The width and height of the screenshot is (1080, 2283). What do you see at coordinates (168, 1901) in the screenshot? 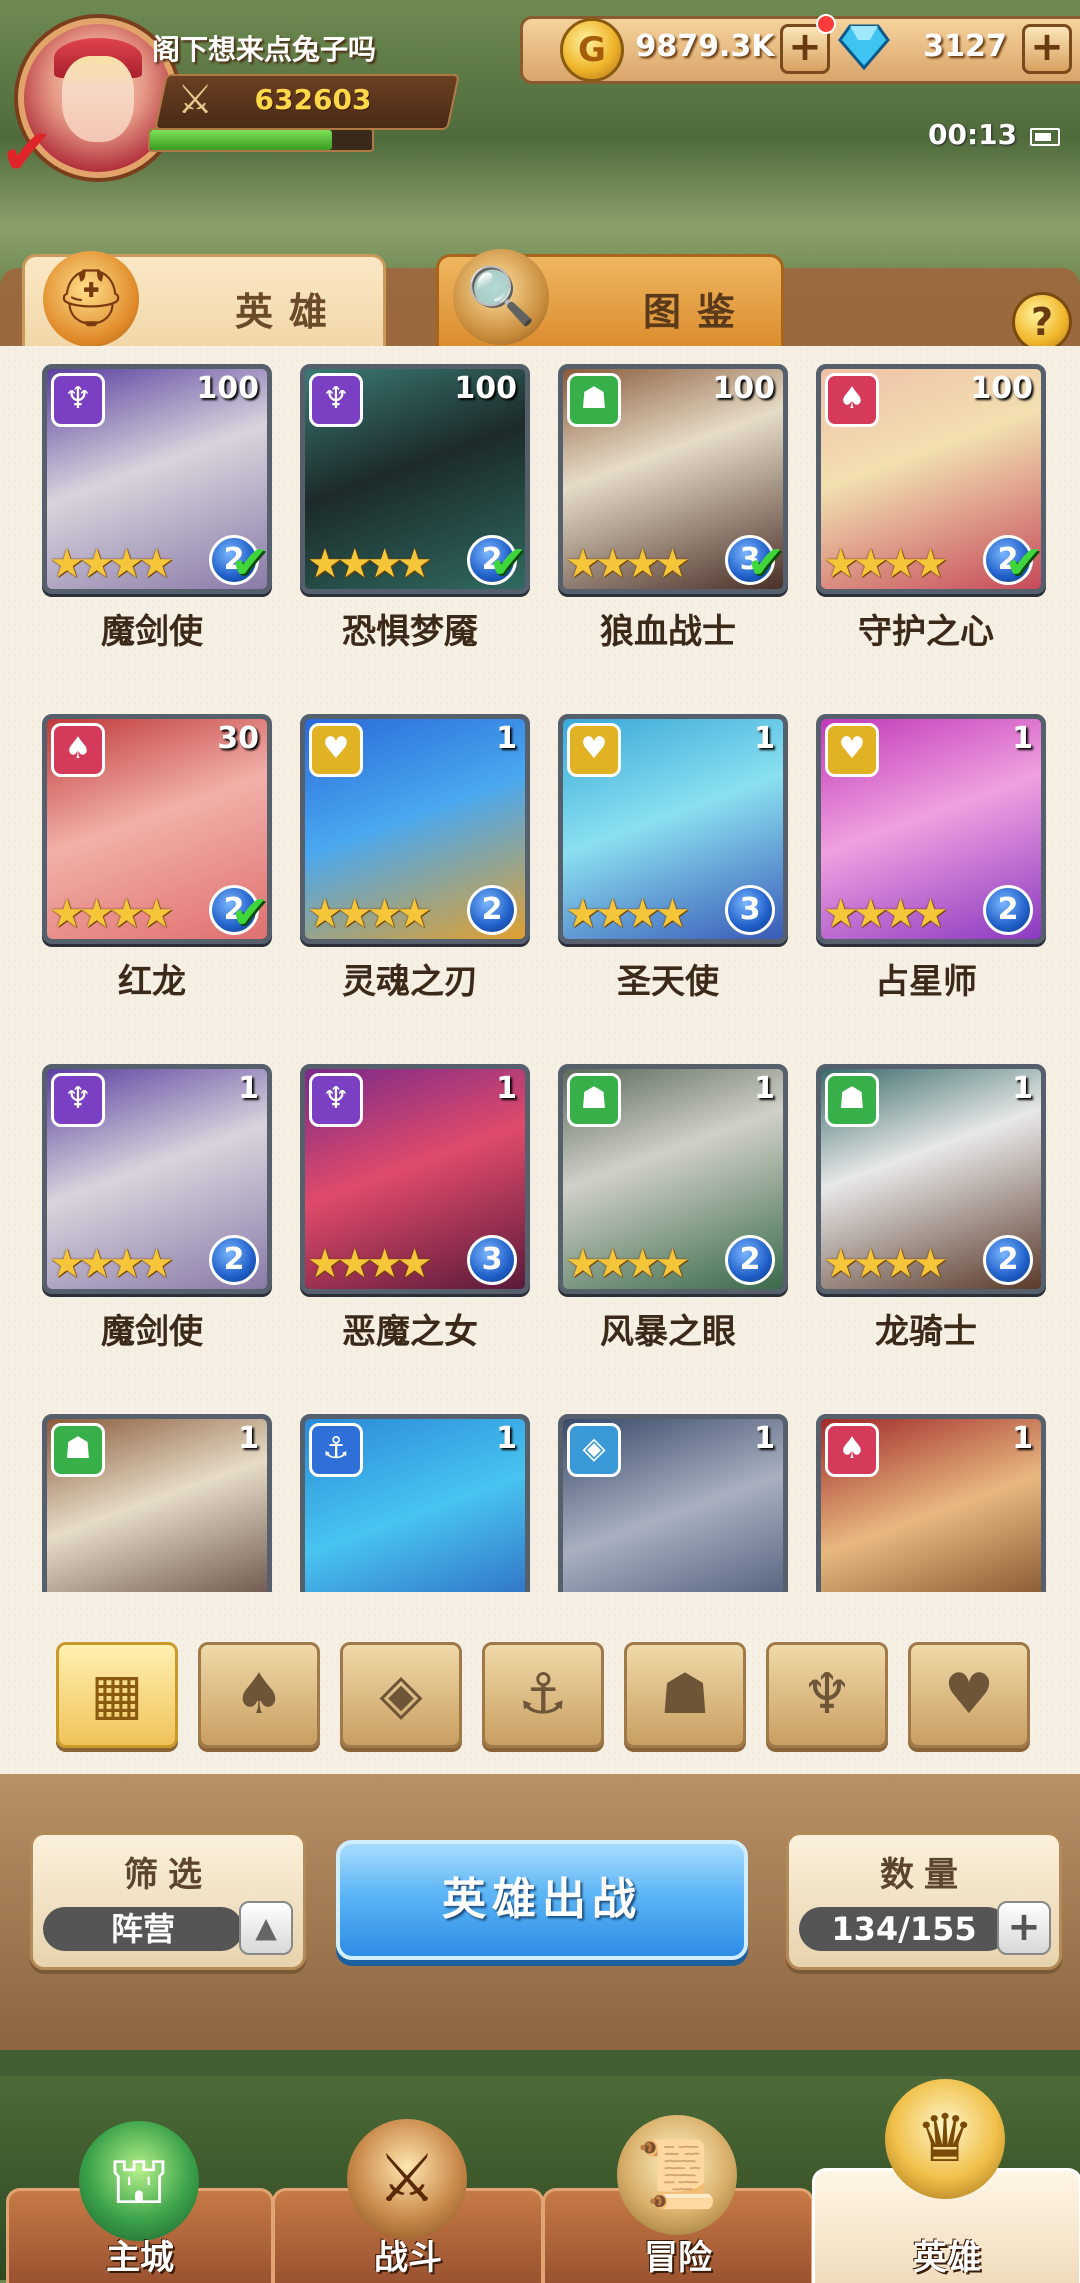
I see `filter-panel: 筛选 阵营 ▲` at bounding box center [168, 1901].